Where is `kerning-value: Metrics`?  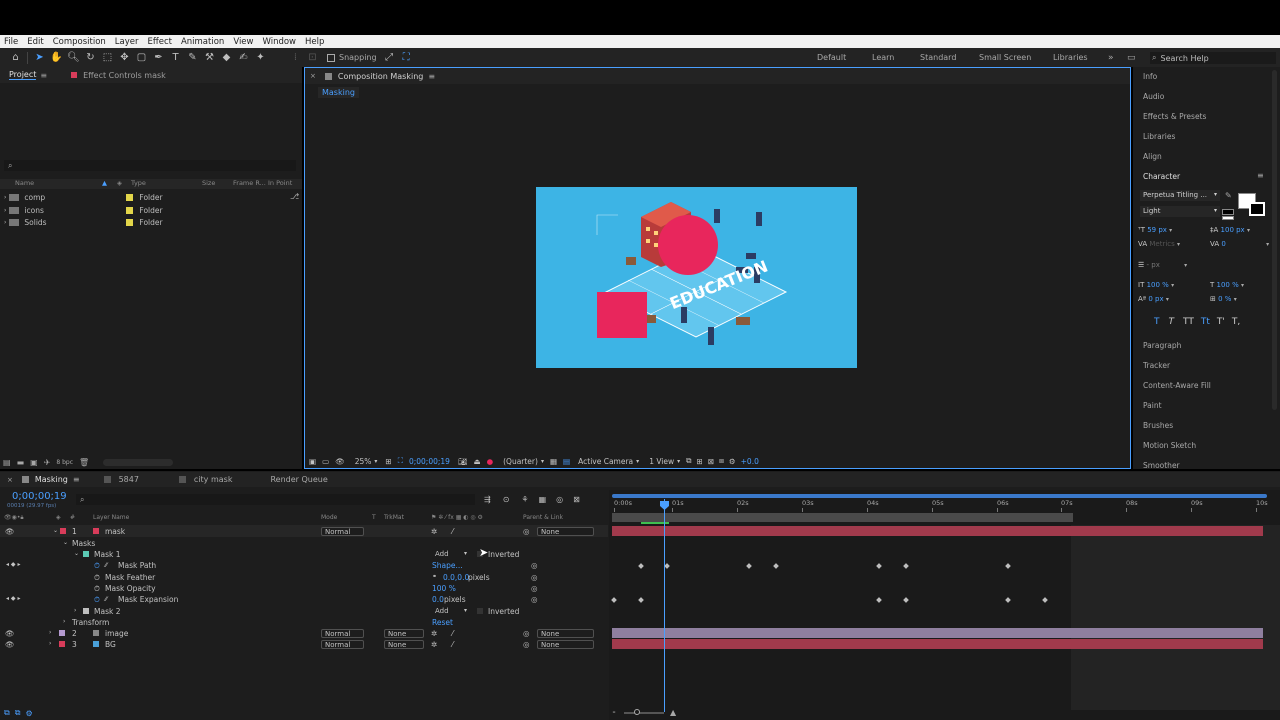
kerning-value: Metrics is located at coordinates (1161, 244).